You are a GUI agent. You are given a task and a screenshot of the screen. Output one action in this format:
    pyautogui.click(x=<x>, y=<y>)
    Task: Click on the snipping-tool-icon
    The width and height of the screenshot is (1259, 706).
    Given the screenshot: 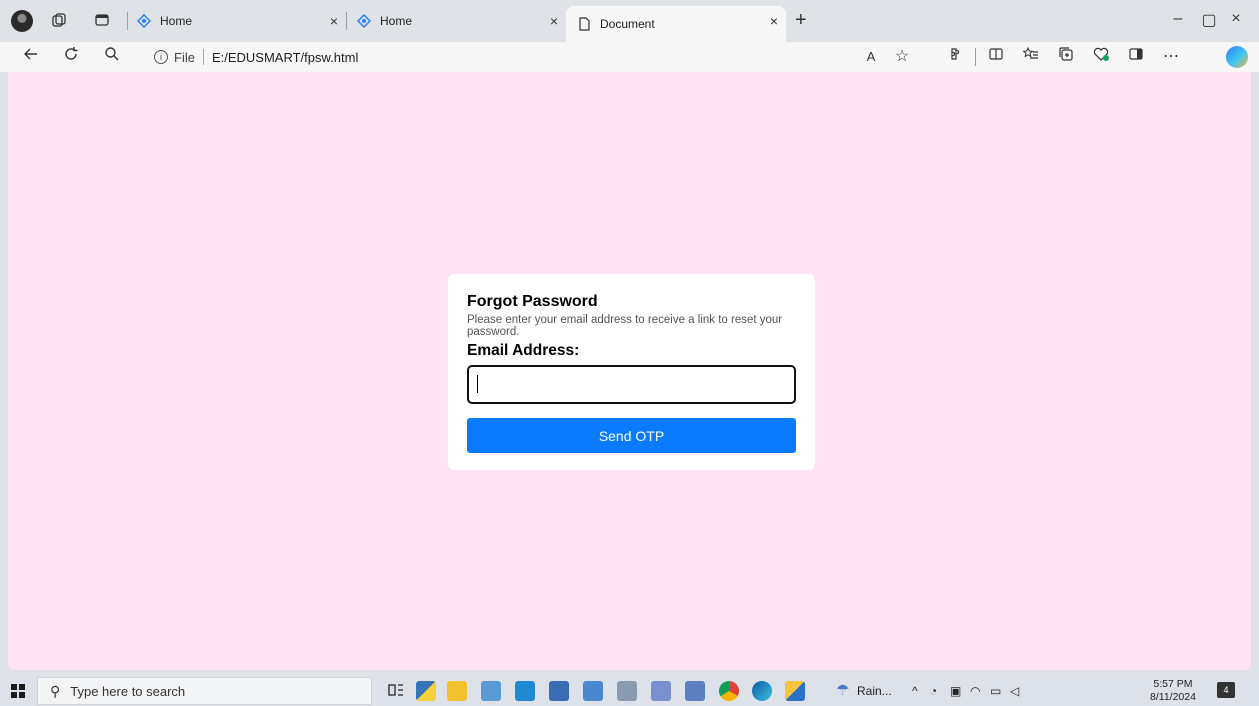 What is the action you would take?
    pyautogui.click(x=661, y=691)
    